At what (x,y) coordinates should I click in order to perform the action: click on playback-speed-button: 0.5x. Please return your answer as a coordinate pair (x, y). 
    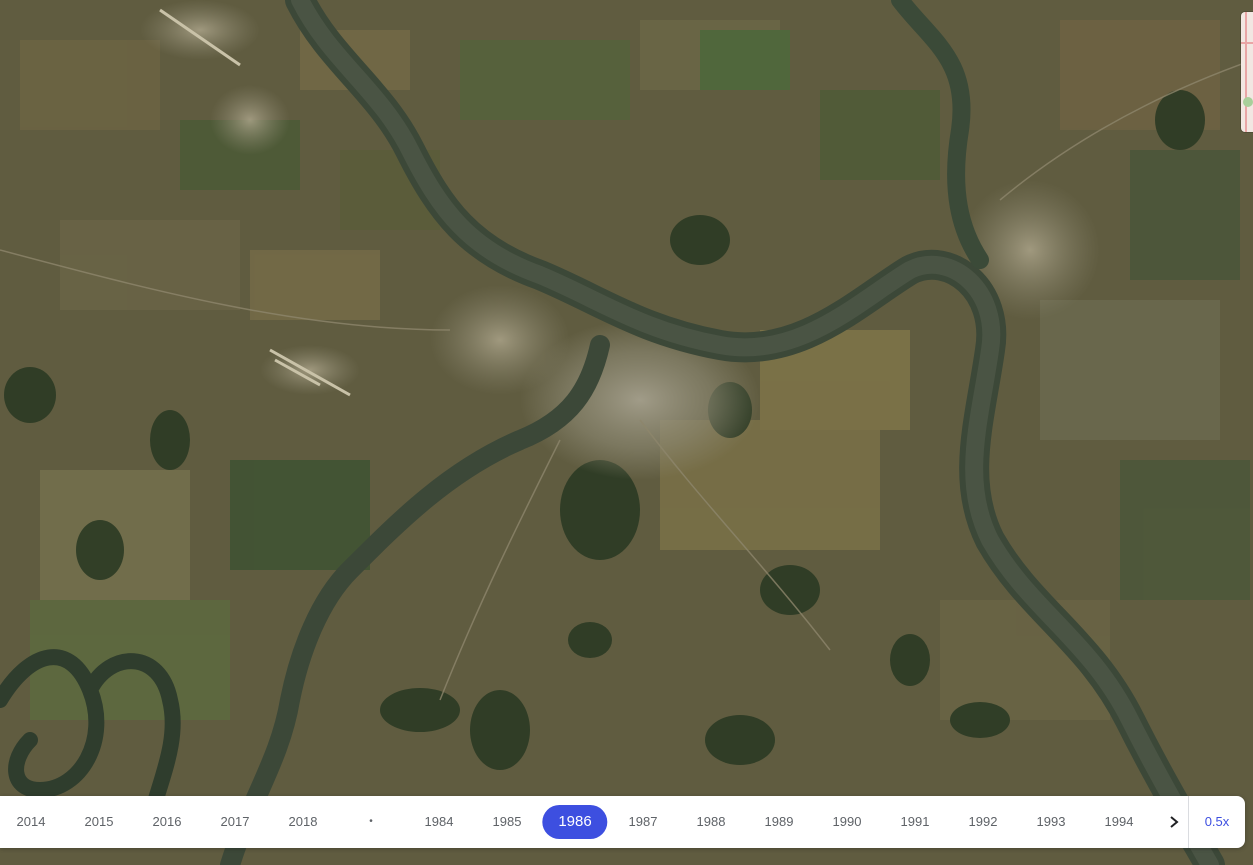
    Looking at the image, I should click on (1217, 822).